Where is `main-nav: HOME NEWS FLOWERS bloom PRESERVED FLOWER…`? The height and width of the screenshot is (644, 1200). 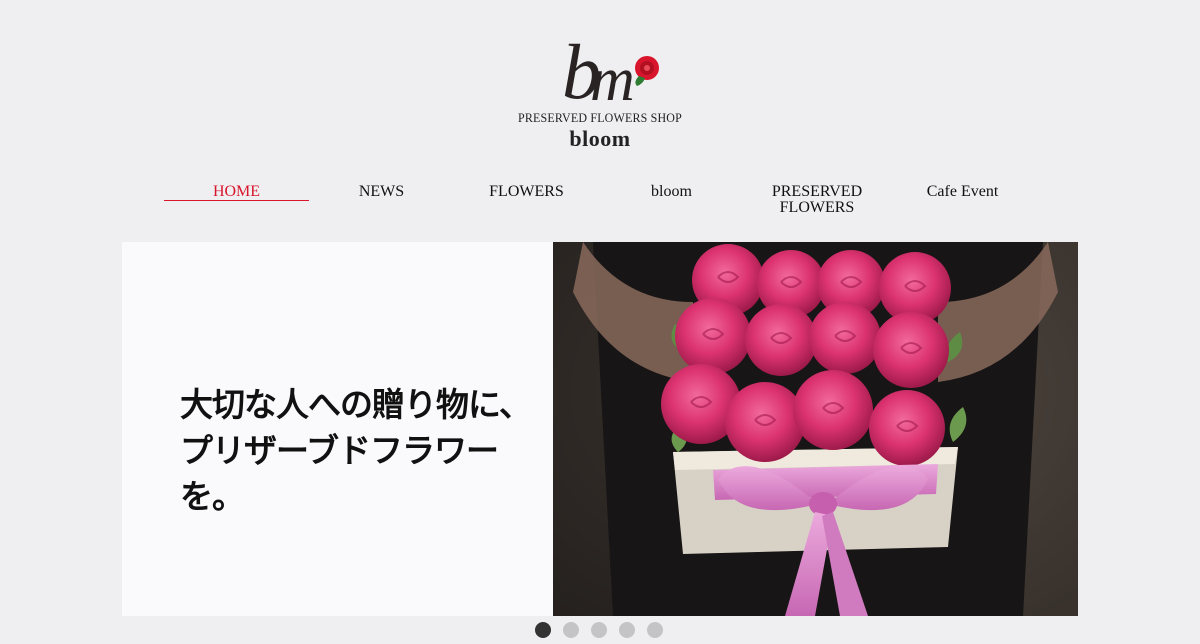 main-nav: HOME NEWS FLOWERS bloom PRESERVED FLOWER… is located at coordinates (600, 204).